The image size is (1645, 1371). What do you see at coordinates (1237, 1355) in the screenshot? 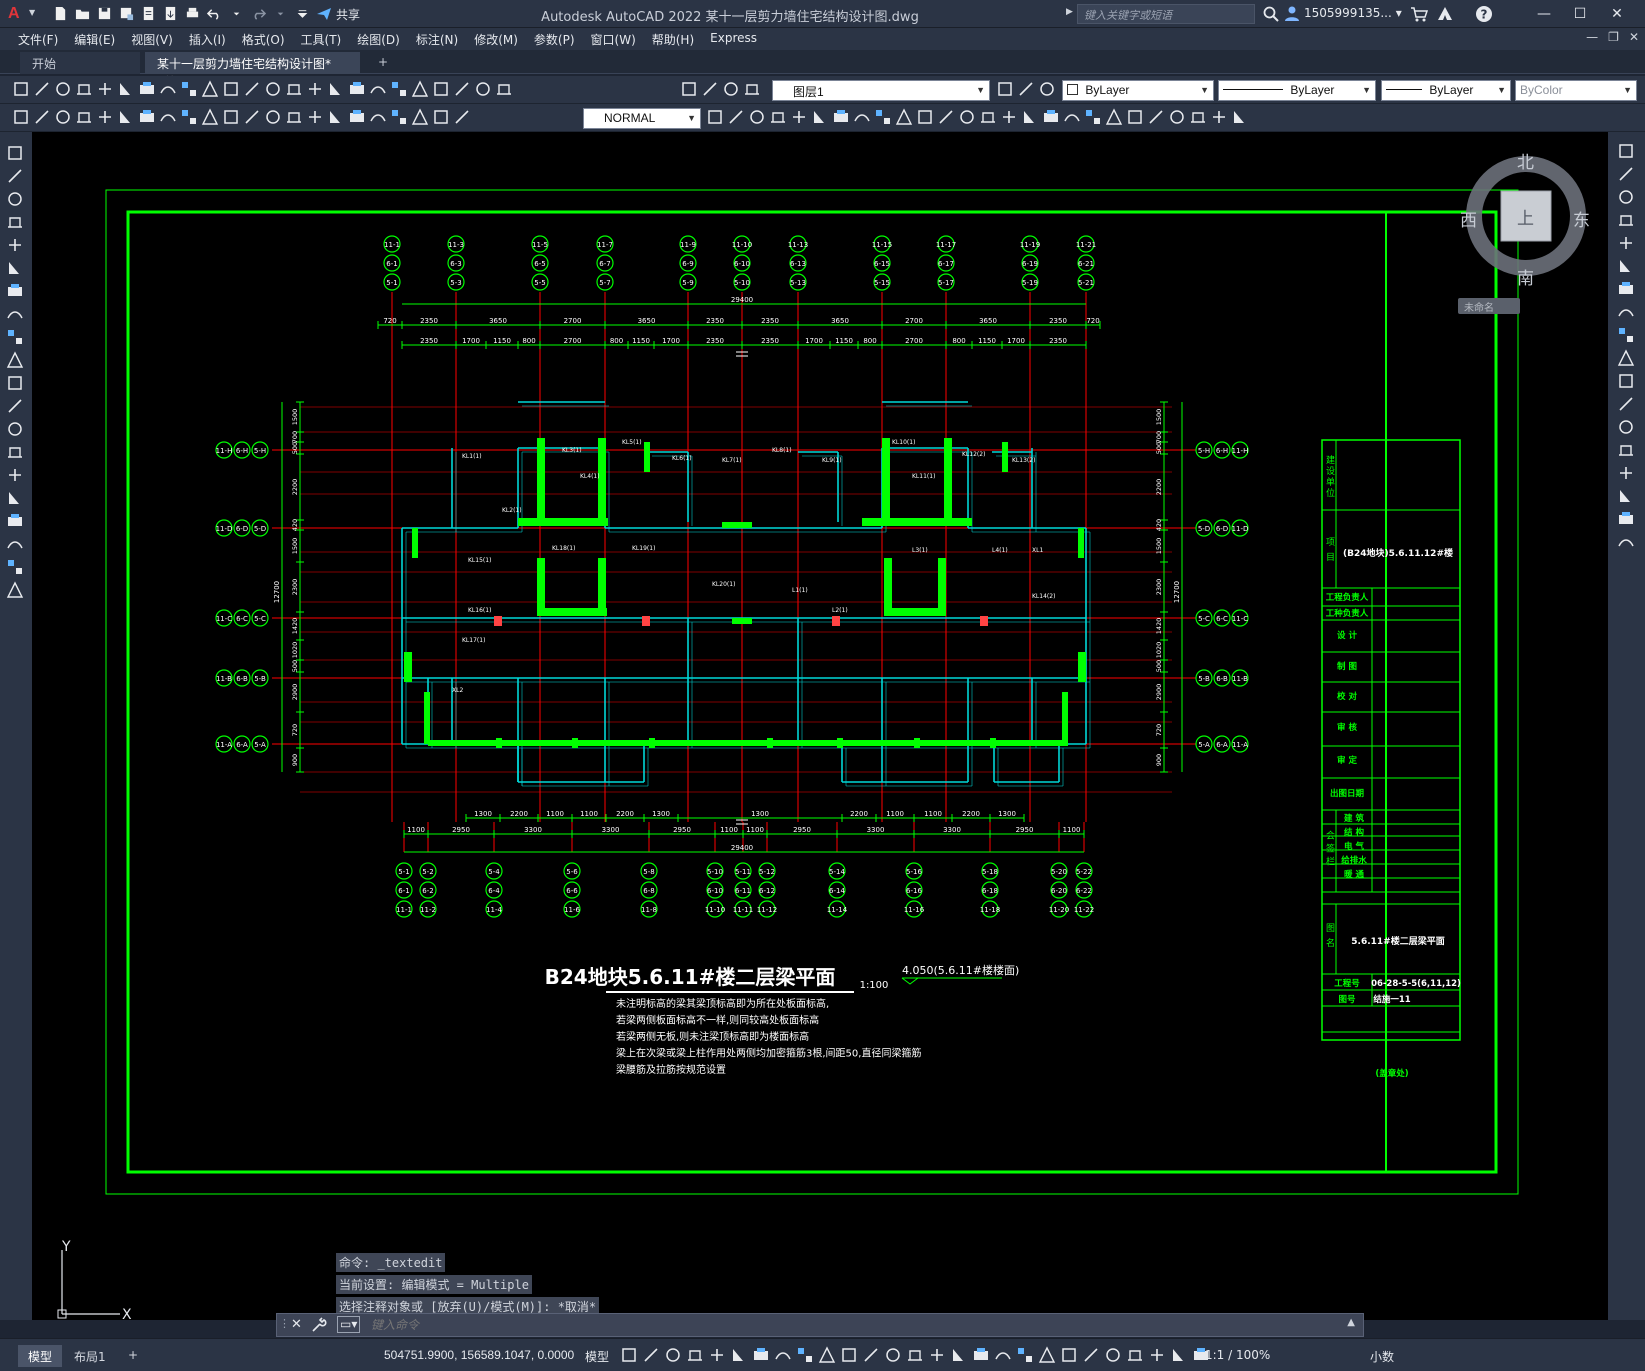
I see `annotation-scale: 1:1 / 100%` at bounding box center [1237, 1355].